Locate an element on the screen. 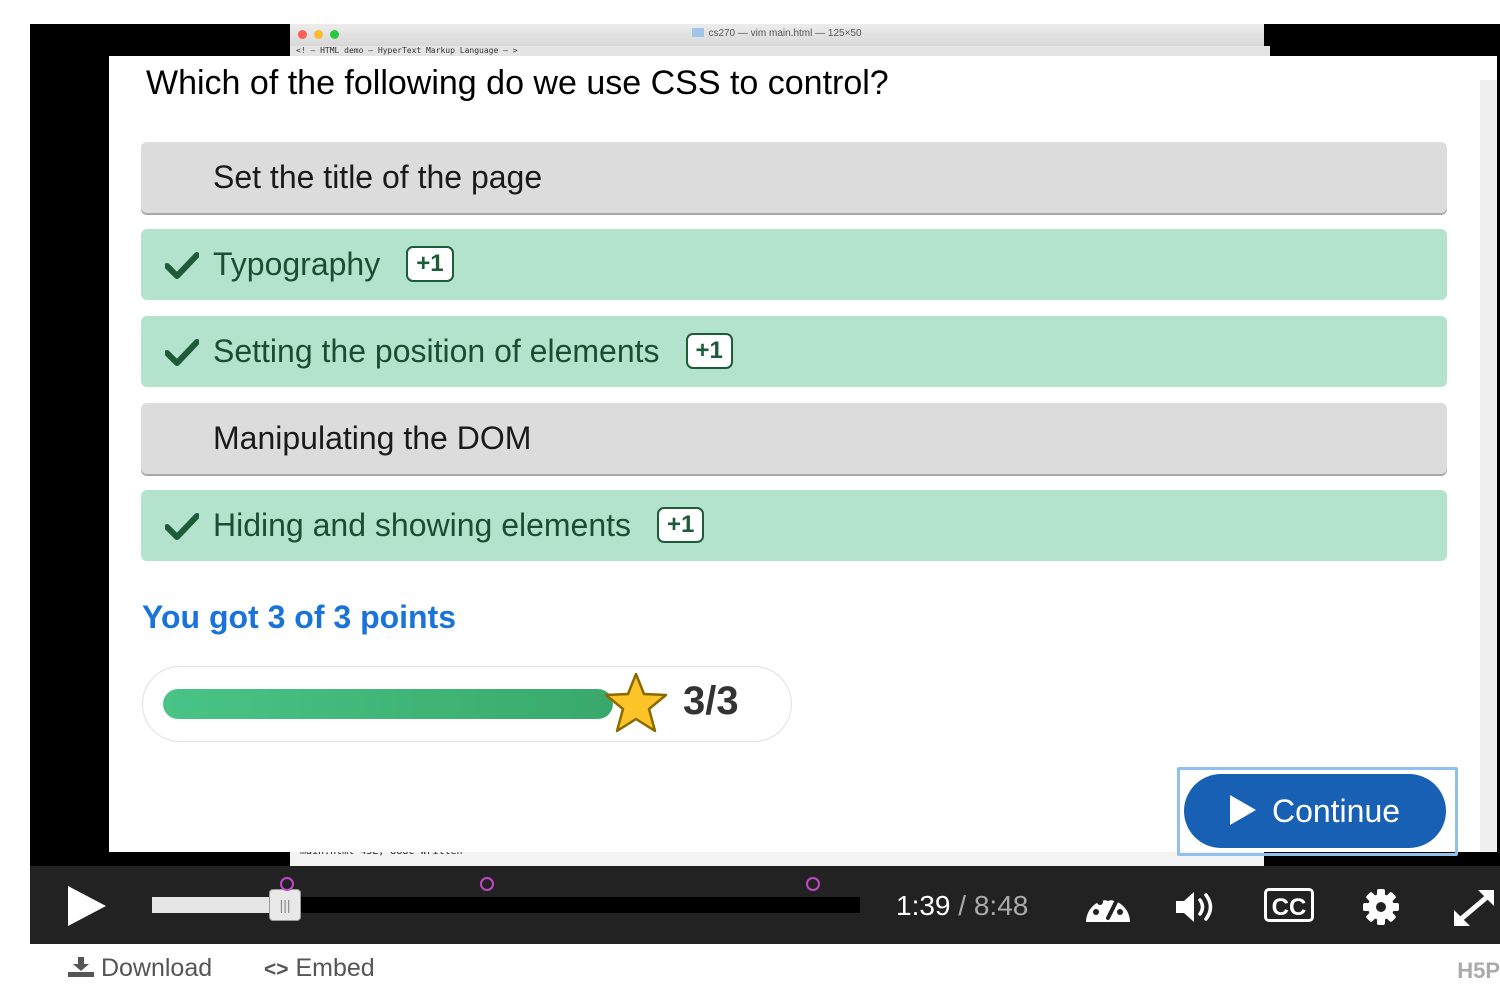 This screenshot has height=984, width=1500. seek-progress is located at coordinates (219, 905).